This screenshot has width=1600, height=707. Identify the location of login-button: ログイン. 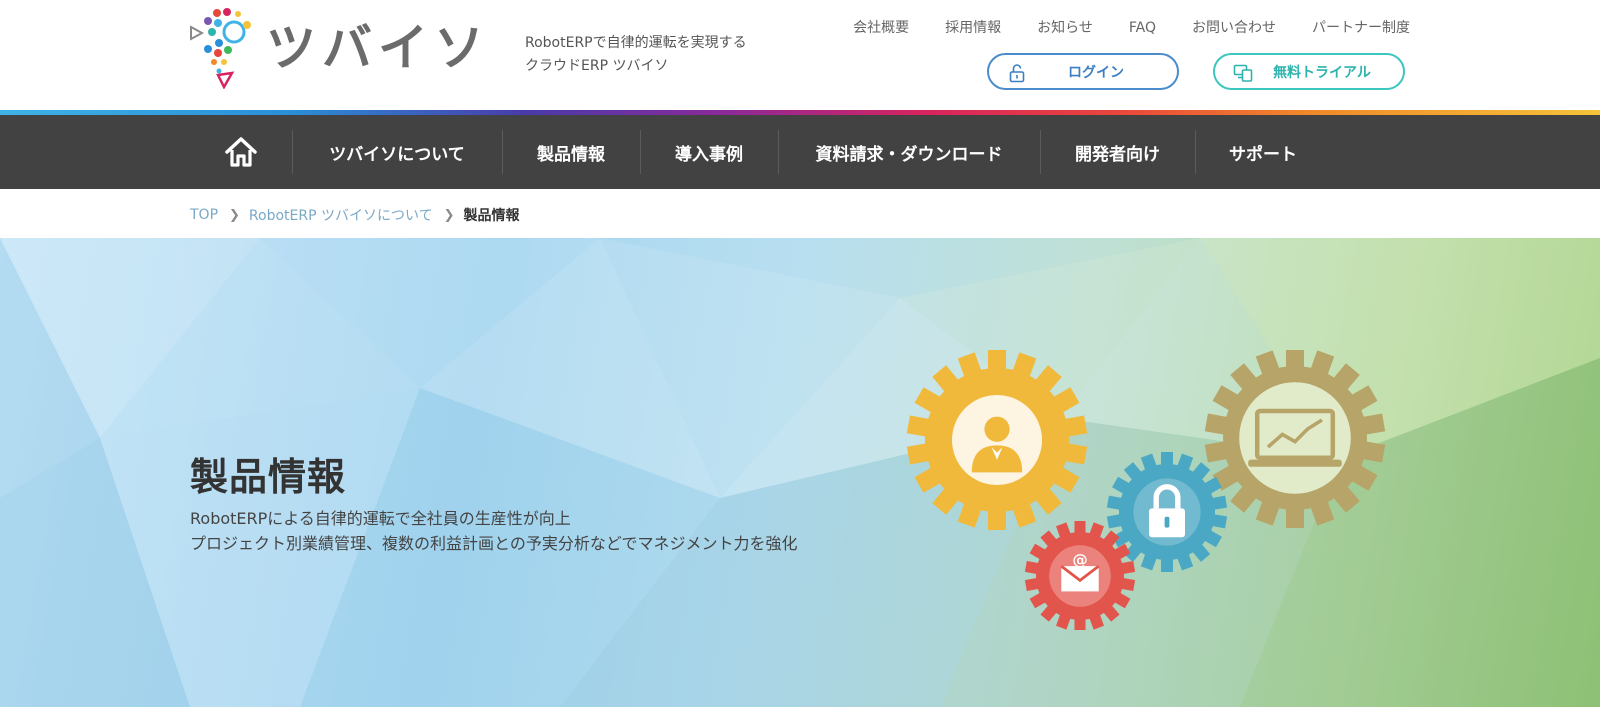
(1083, 71).